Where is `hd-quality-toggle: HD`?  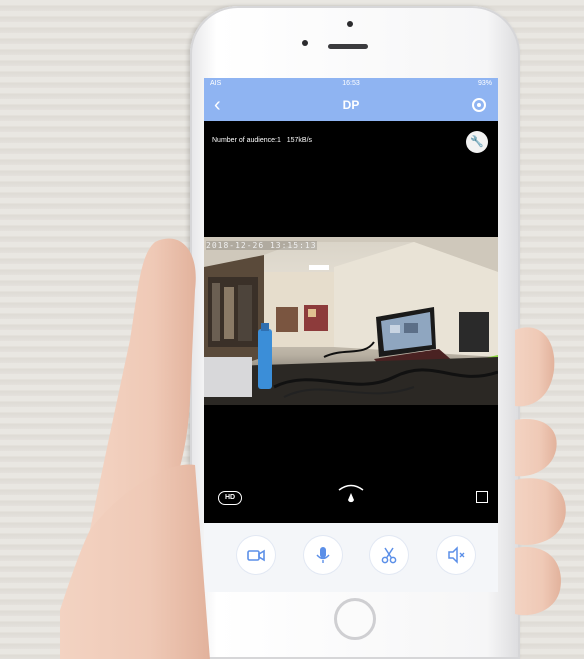
hd-quality-toggle: HD is located at coordinates (230, 498).